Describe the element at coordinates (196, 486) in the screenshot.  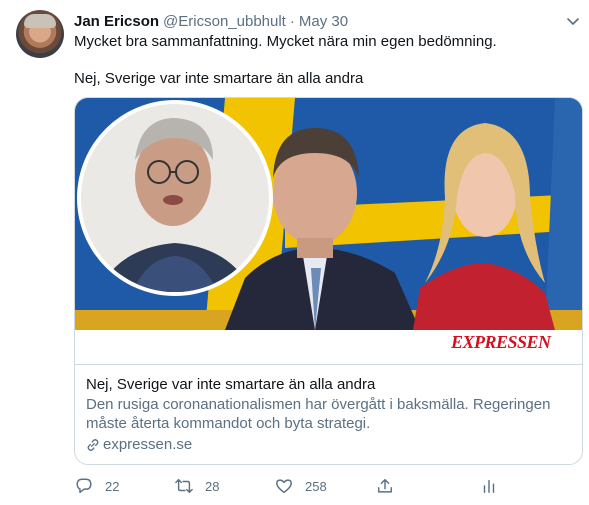
I see `retweet-button: 28` at that location.